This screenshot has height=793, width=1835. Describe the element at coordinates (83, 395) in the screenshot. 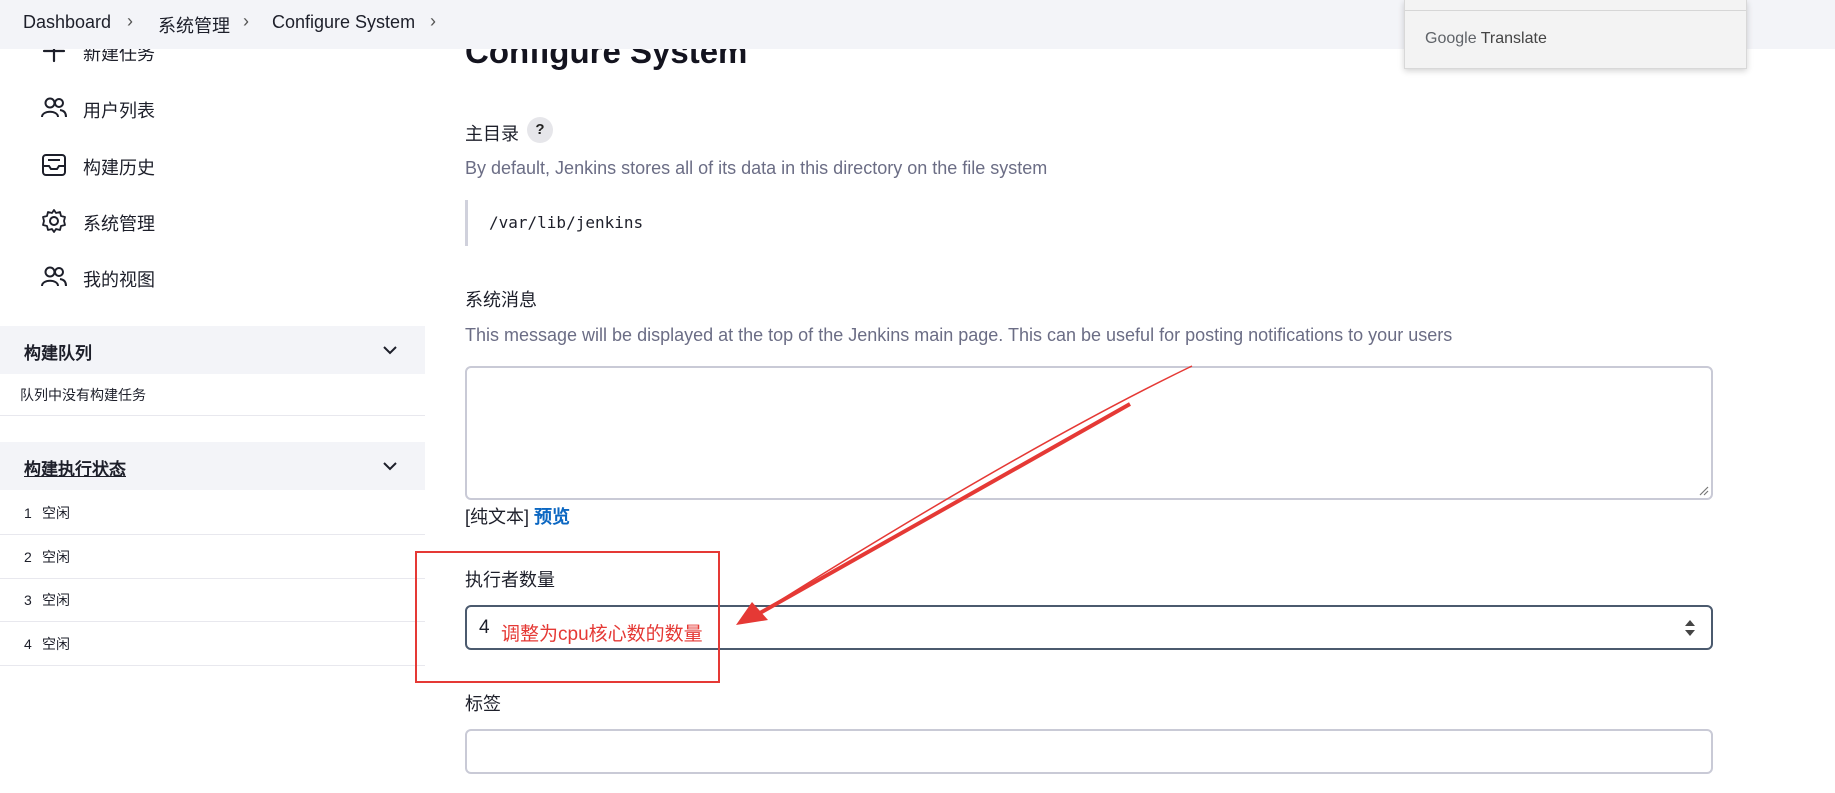

I see `build-queue-empty-text: 队列中没有构建任务` at that location.